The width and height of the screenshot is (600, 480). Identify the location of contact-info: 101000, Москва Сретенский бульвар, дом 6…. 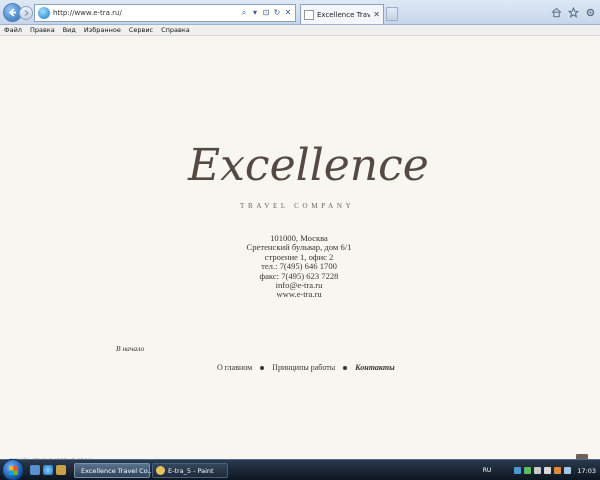
(299, 266).